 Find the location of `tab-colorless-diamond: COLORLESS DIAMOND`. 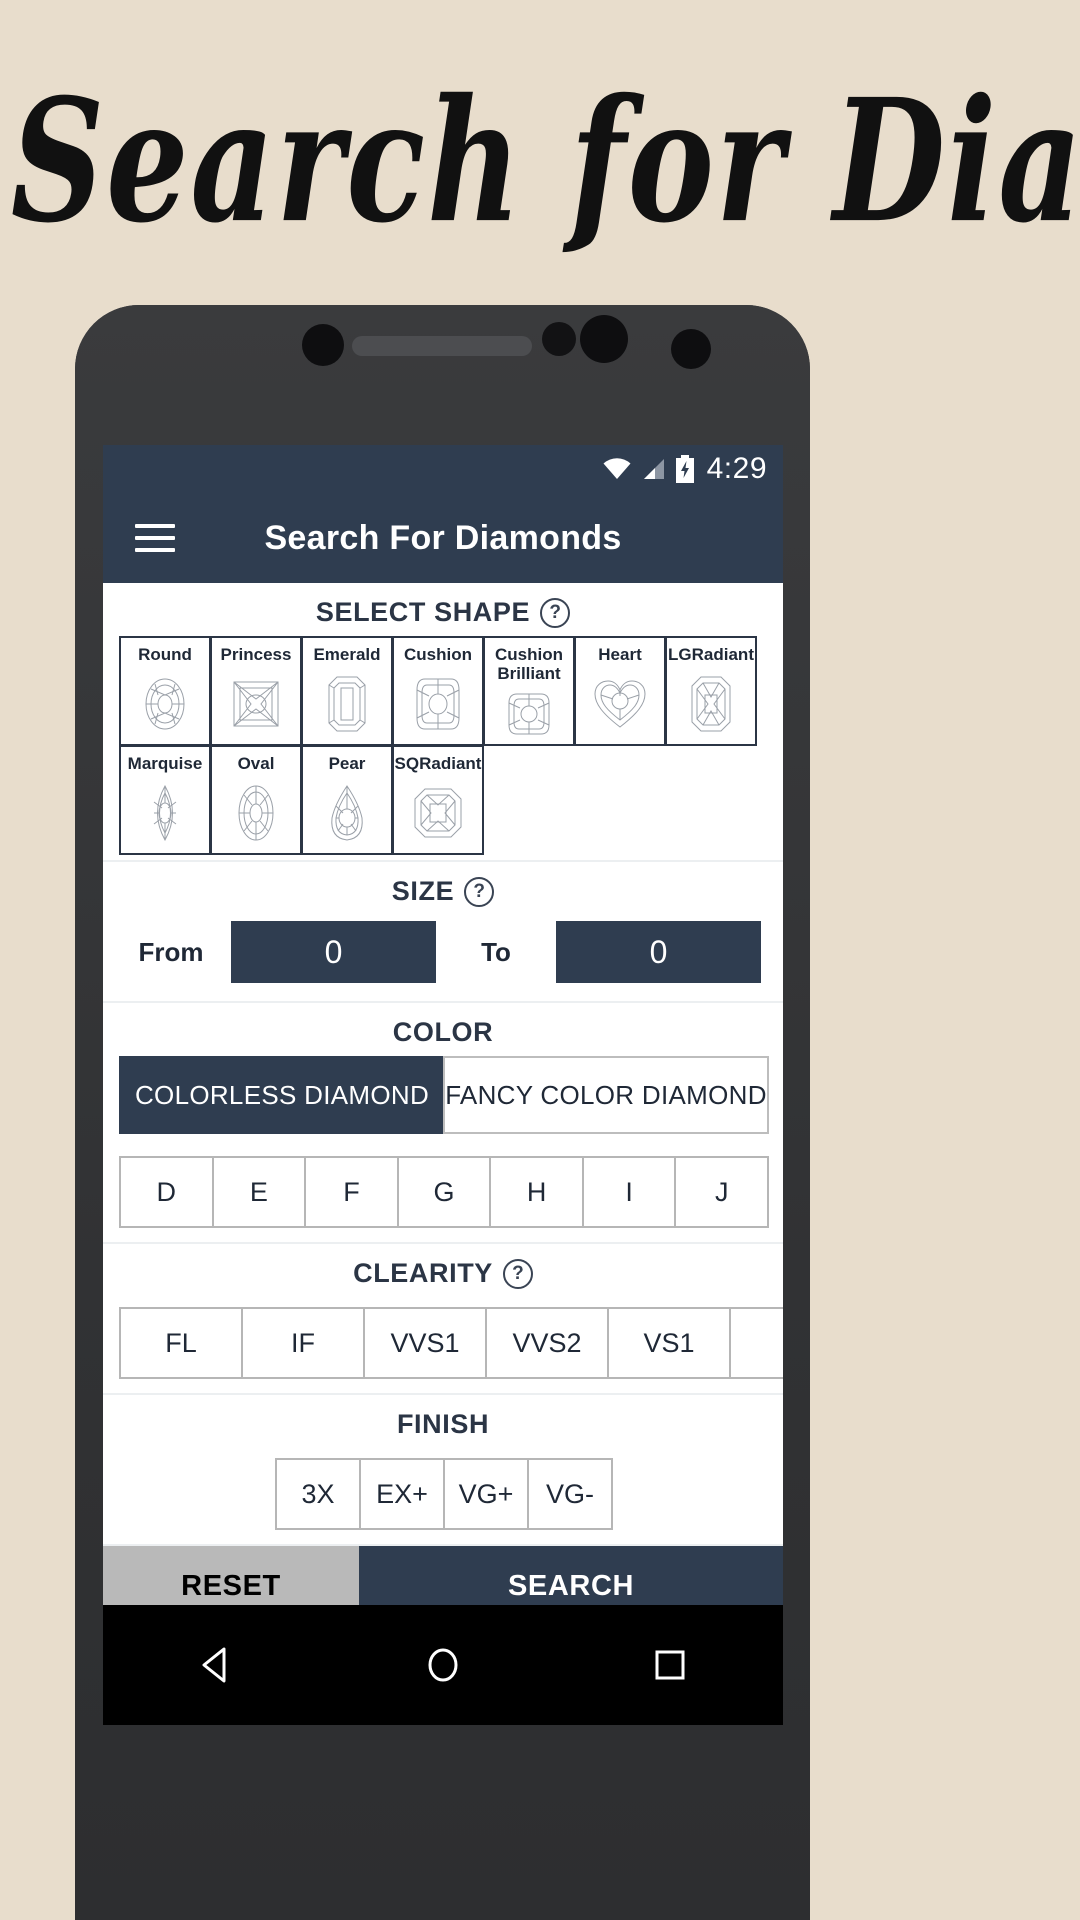

tab-colorless-diamond: COLORLESS DIAMOND is located at coordinates (282, 1095).